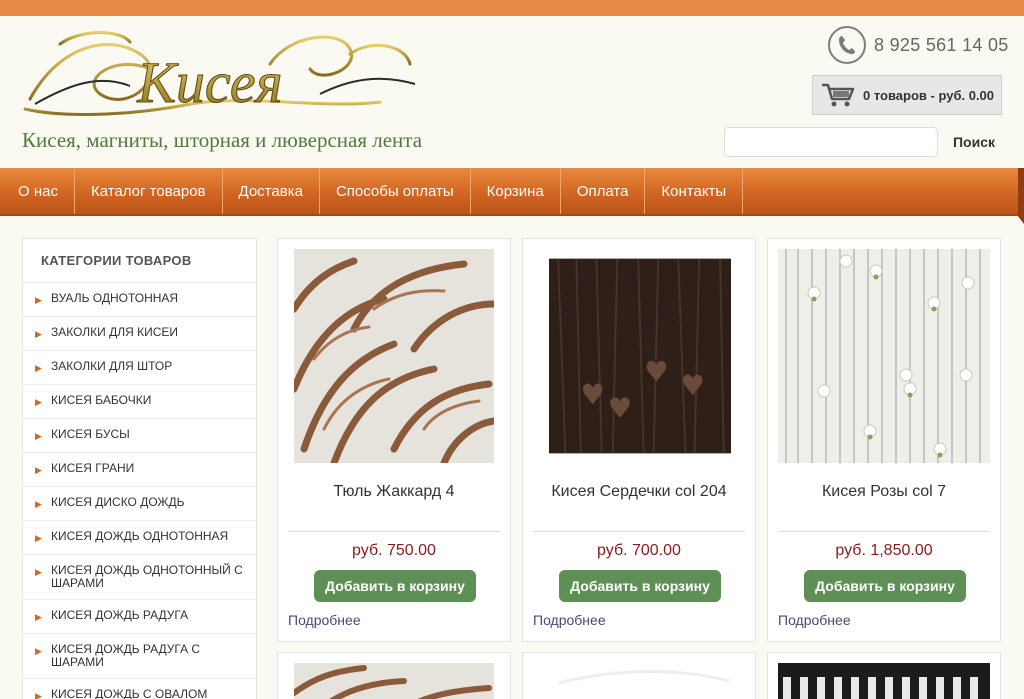 This screenshot has width=1024, height=699. Describe the element at coordinates (394, 492) in the screenshot. I see `product-name: Тюль Жаккард 4` at that location.